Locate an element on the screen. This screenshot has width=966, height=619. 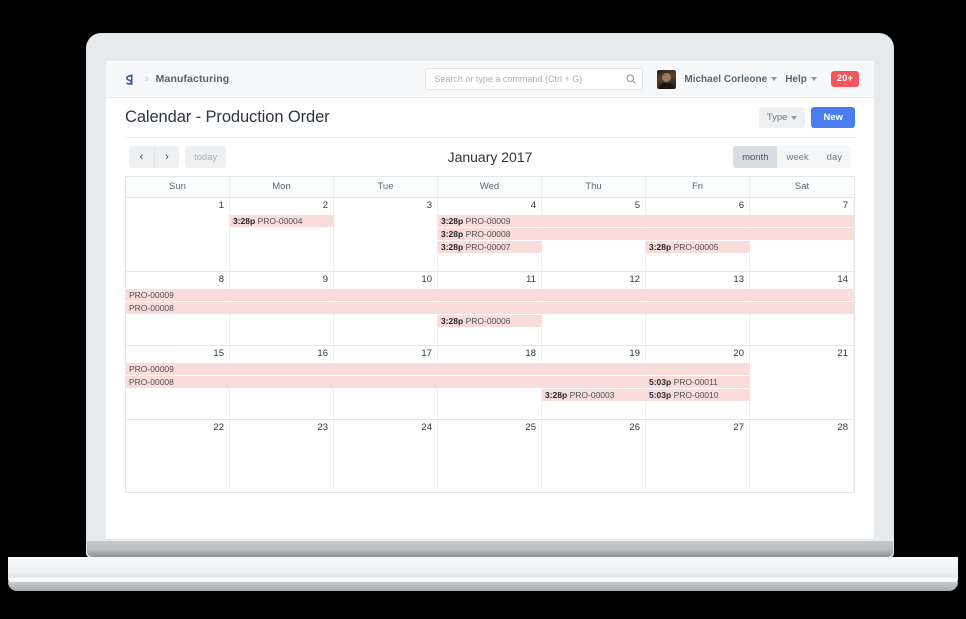
calendar-event: 3:28p PRO-00009 is located at coordinates (646, 221).